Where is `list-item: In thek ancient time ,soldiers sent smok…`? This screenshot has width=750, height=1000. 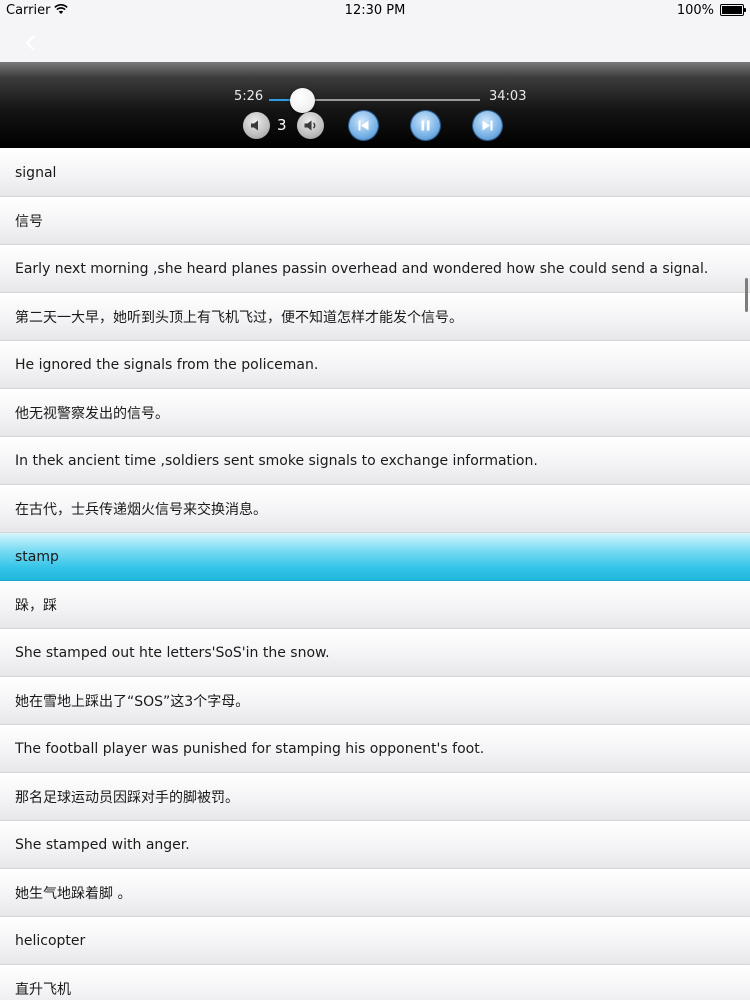
list-item: In thek ancient time ,soldiers sent smok… is located at coordinates (375, 461).